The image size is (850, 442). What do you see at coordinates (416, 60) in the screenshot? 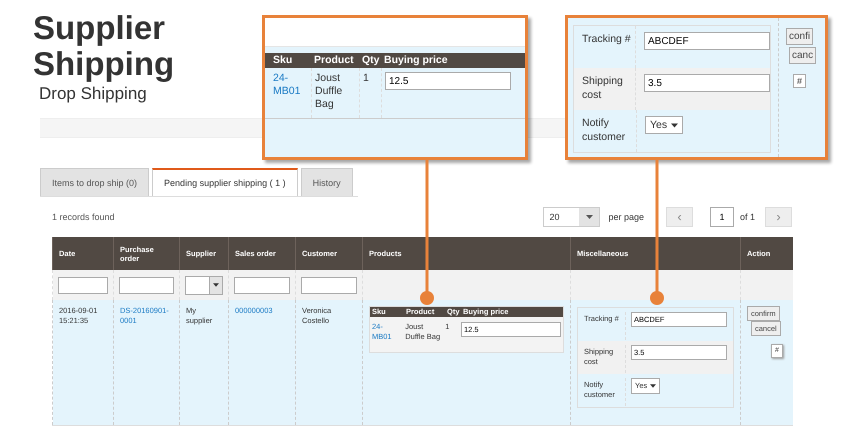
I see `products-column-header: Buying price` at bounding box center [416, 60].